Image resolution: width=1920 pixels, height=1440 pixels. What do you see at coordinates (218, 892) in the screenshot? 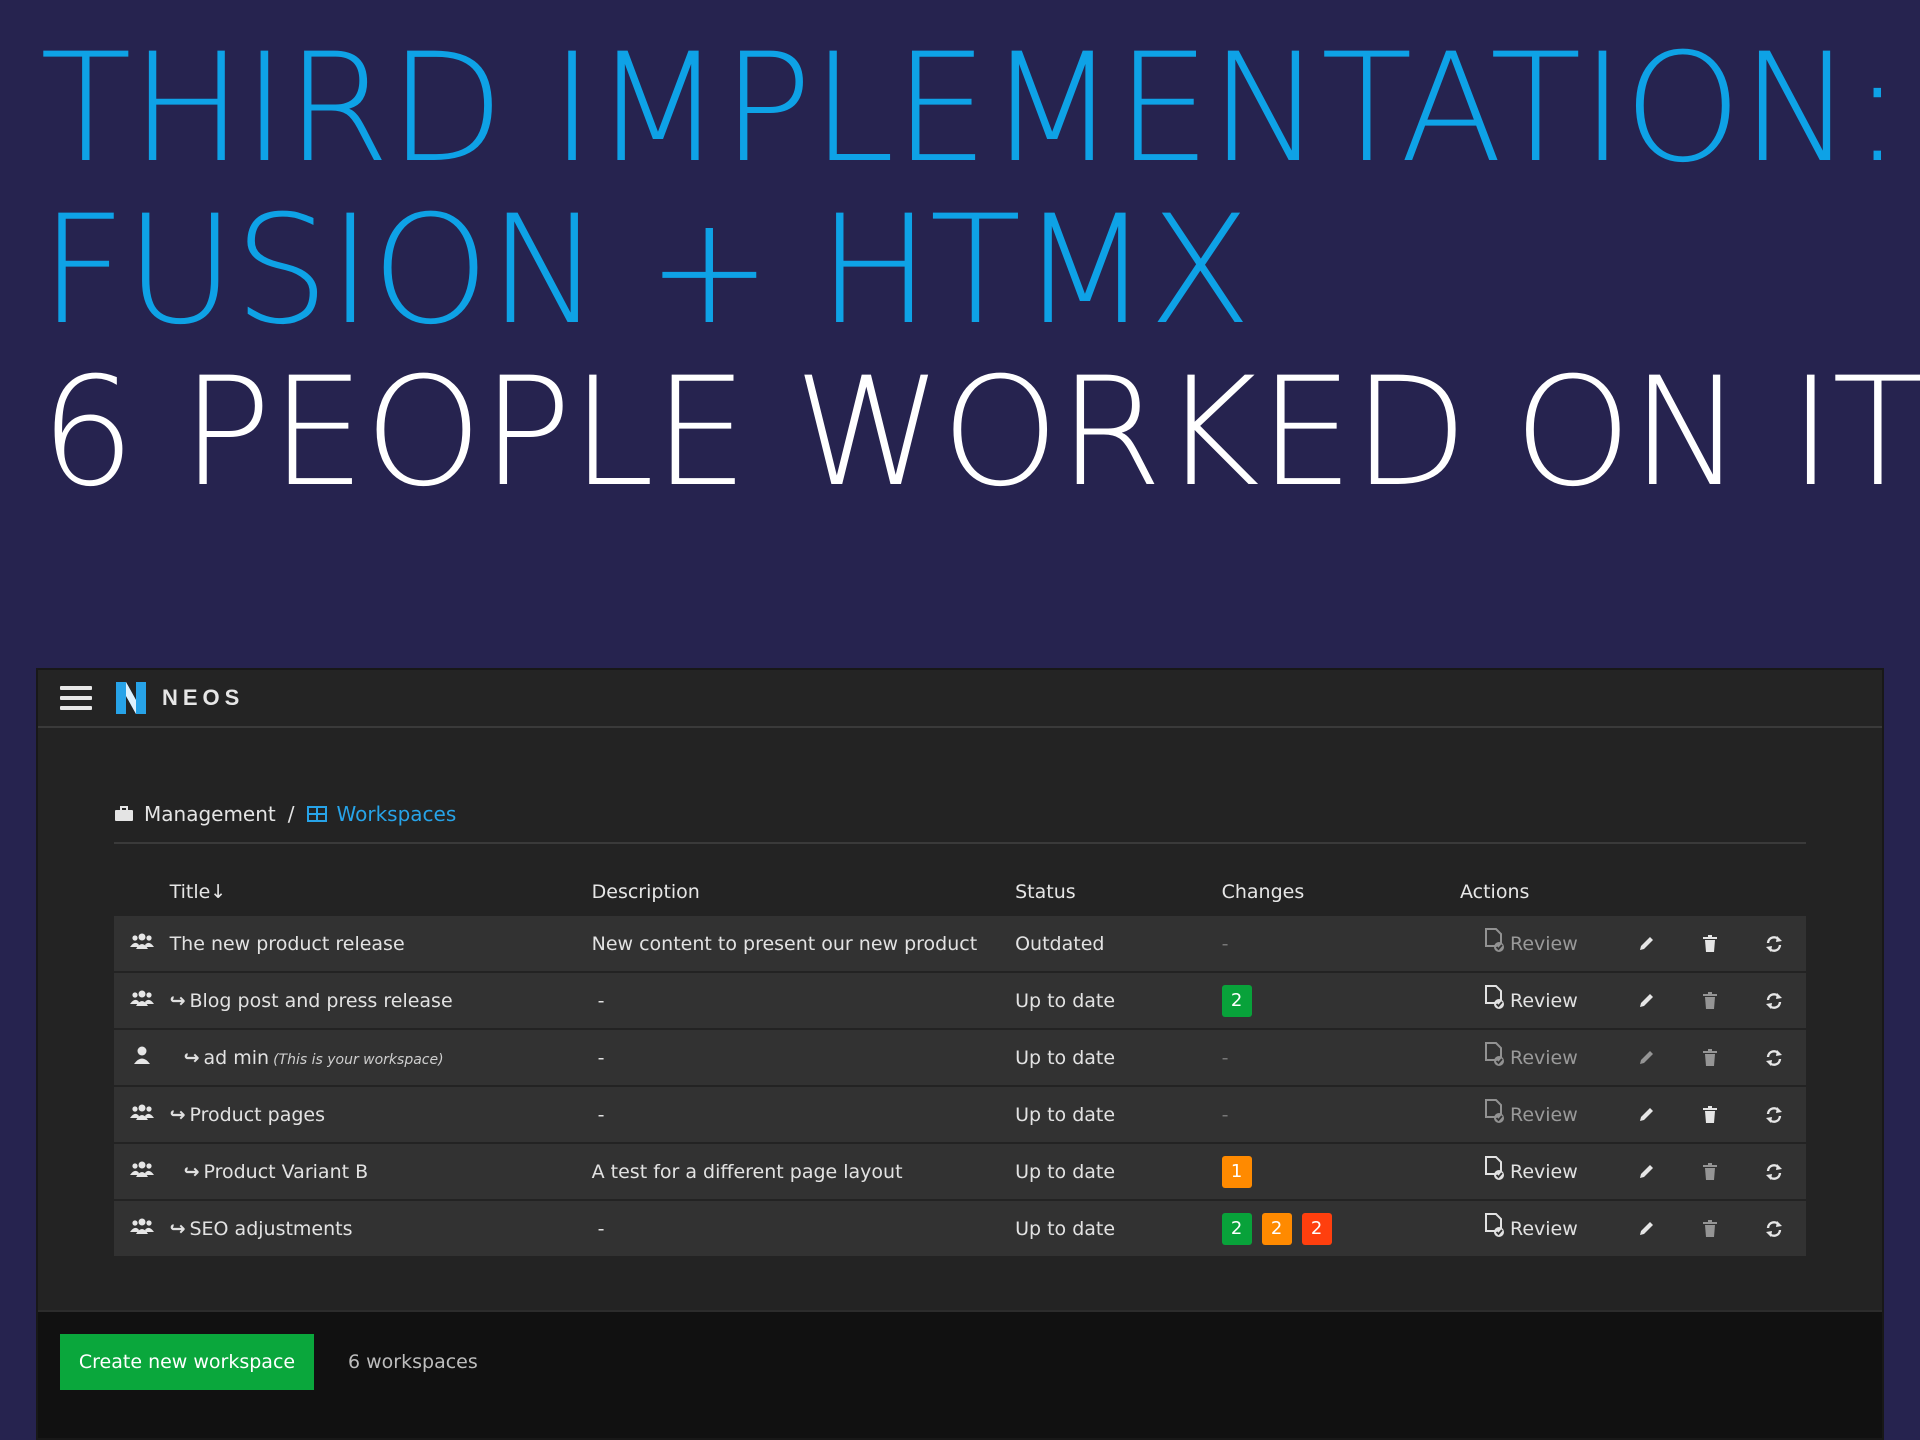
I see `sort-icon: ↓` at bounding box center [218, 892].